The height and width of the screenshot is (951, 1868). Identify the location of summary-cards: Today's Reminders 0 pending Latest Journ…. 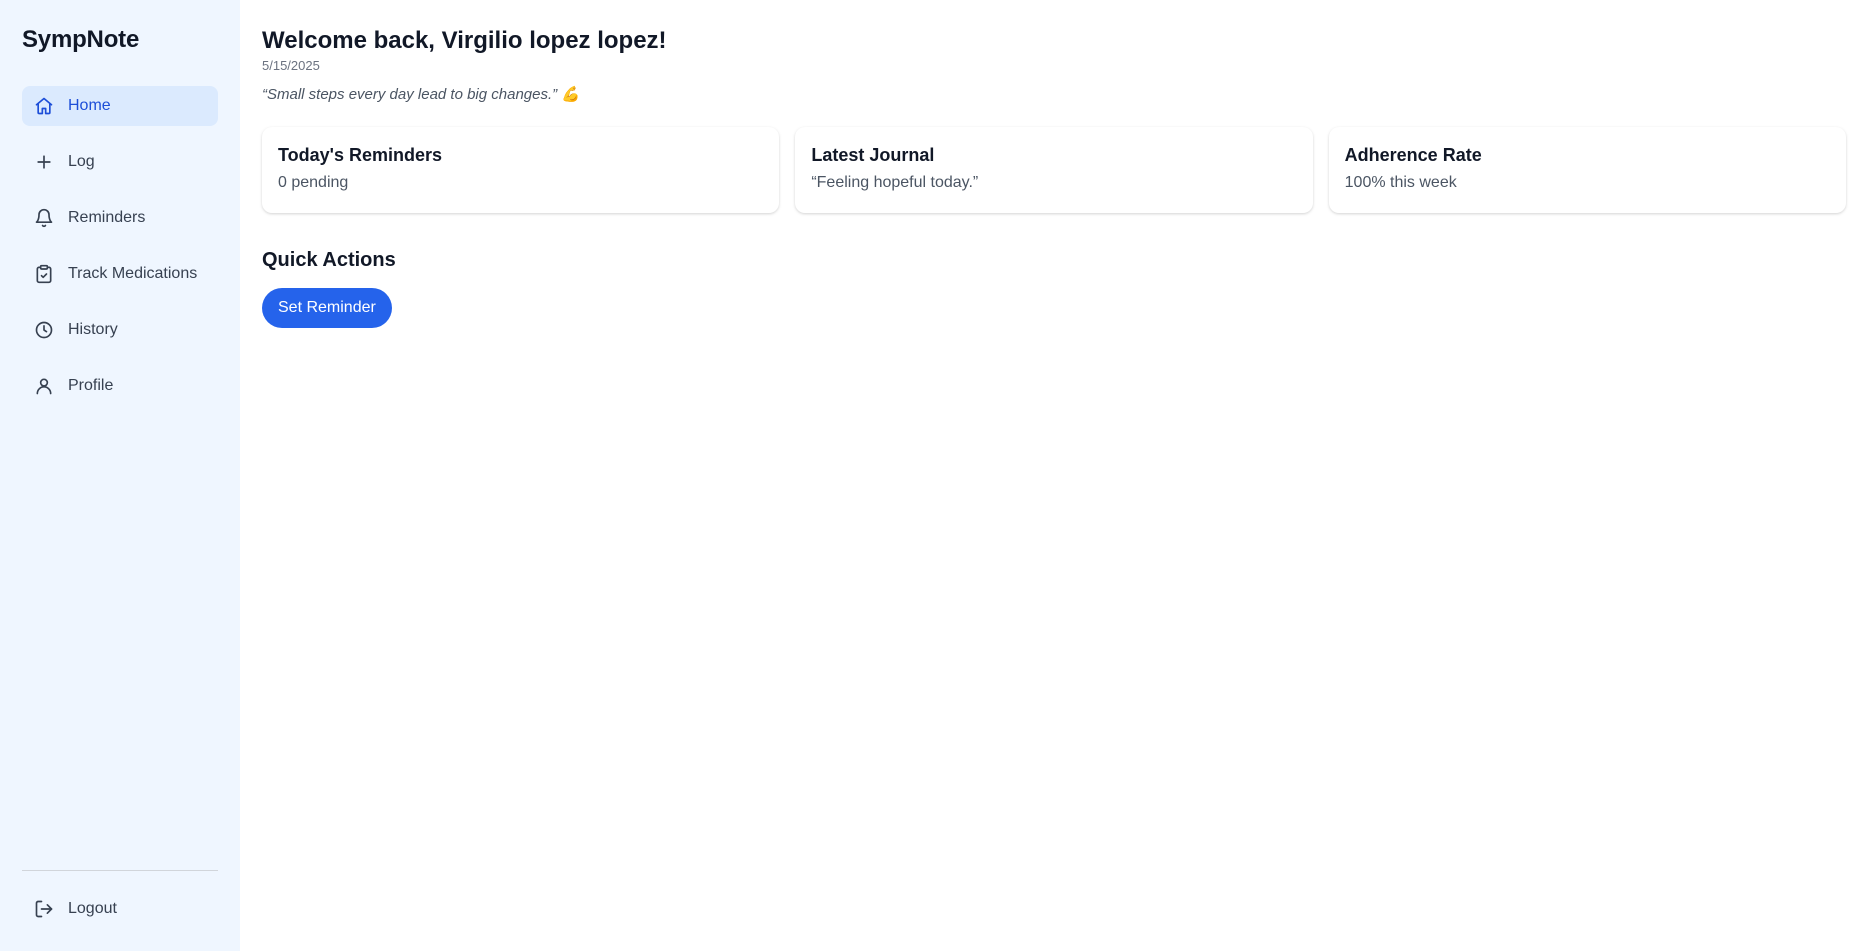
(1054, 170).